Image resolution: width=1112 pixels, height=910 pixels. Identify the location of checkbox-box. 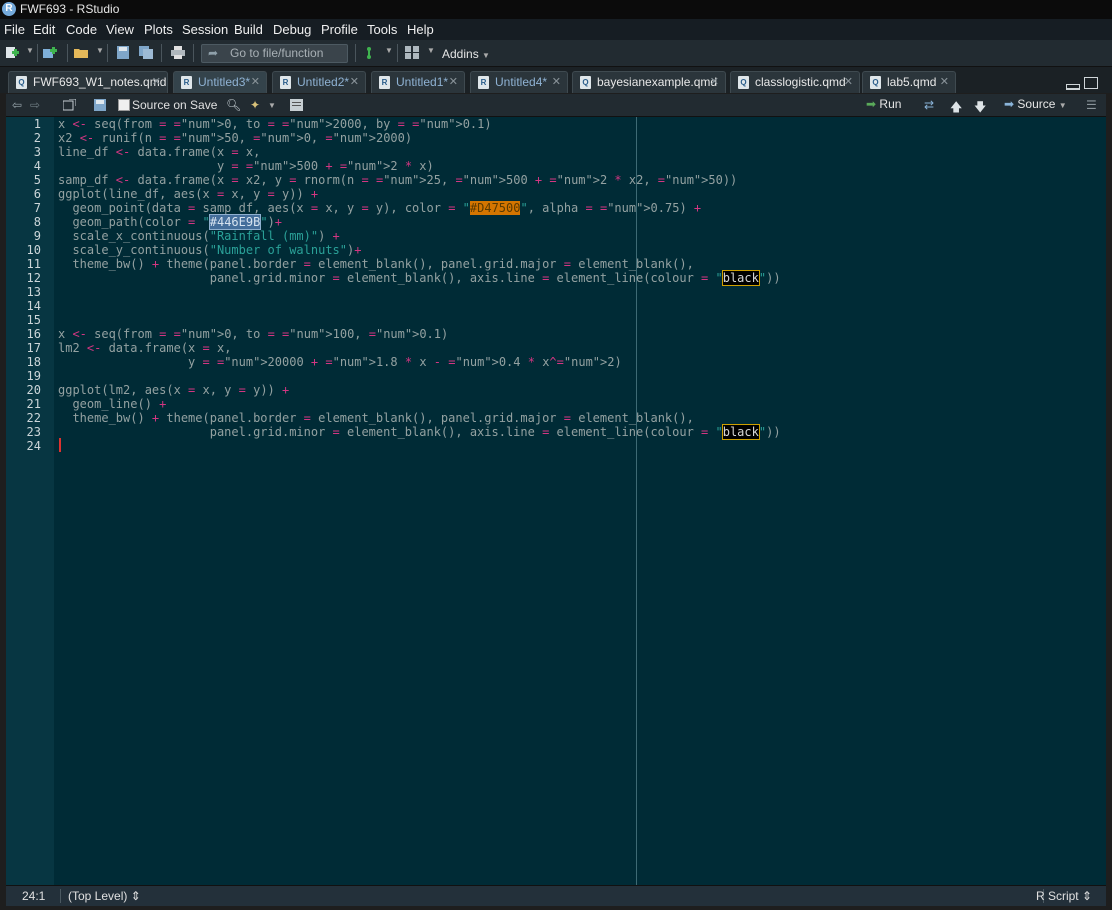
(124, 105).